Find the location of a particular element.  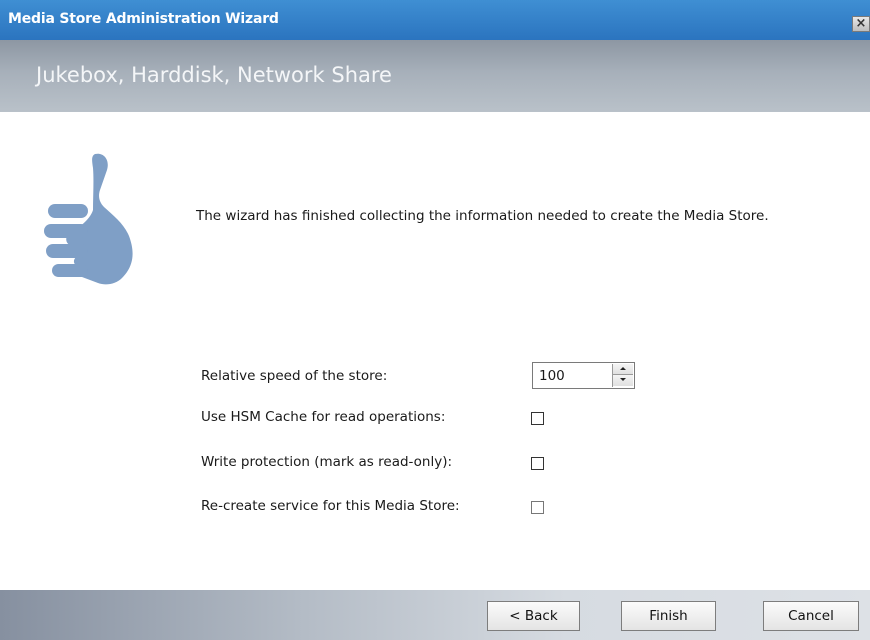

window-title: Media Store Administration Wizard is located at coordinates (143, 19).